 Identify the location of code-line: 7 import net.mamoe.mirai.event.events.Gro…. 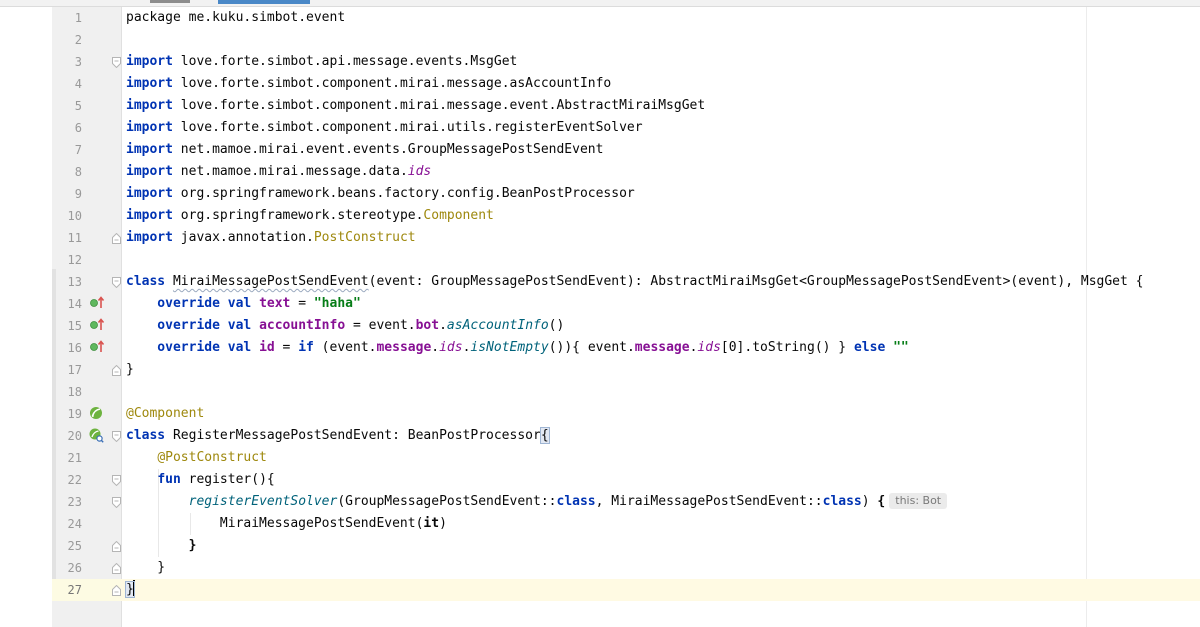
(600, 150).